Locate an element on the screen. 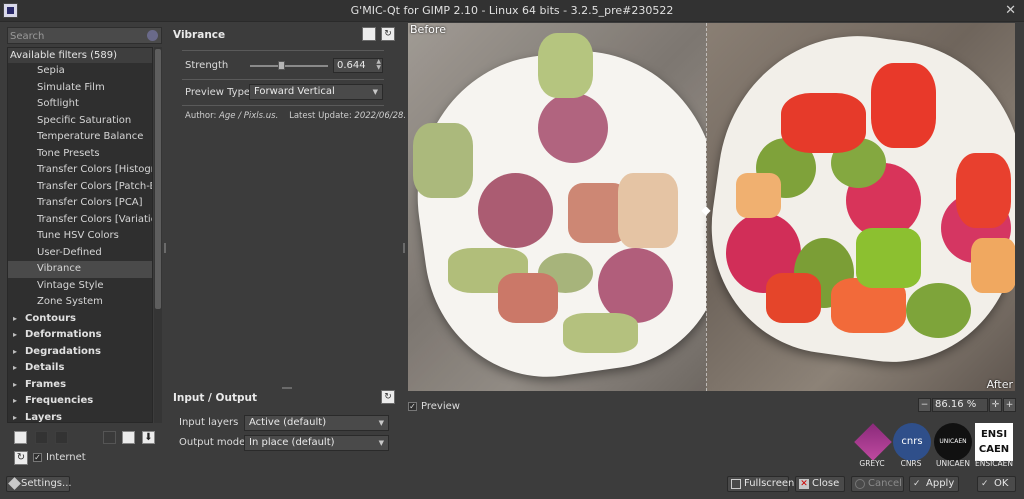  apply-icon: ✓ is located at coordinates (917, 484).